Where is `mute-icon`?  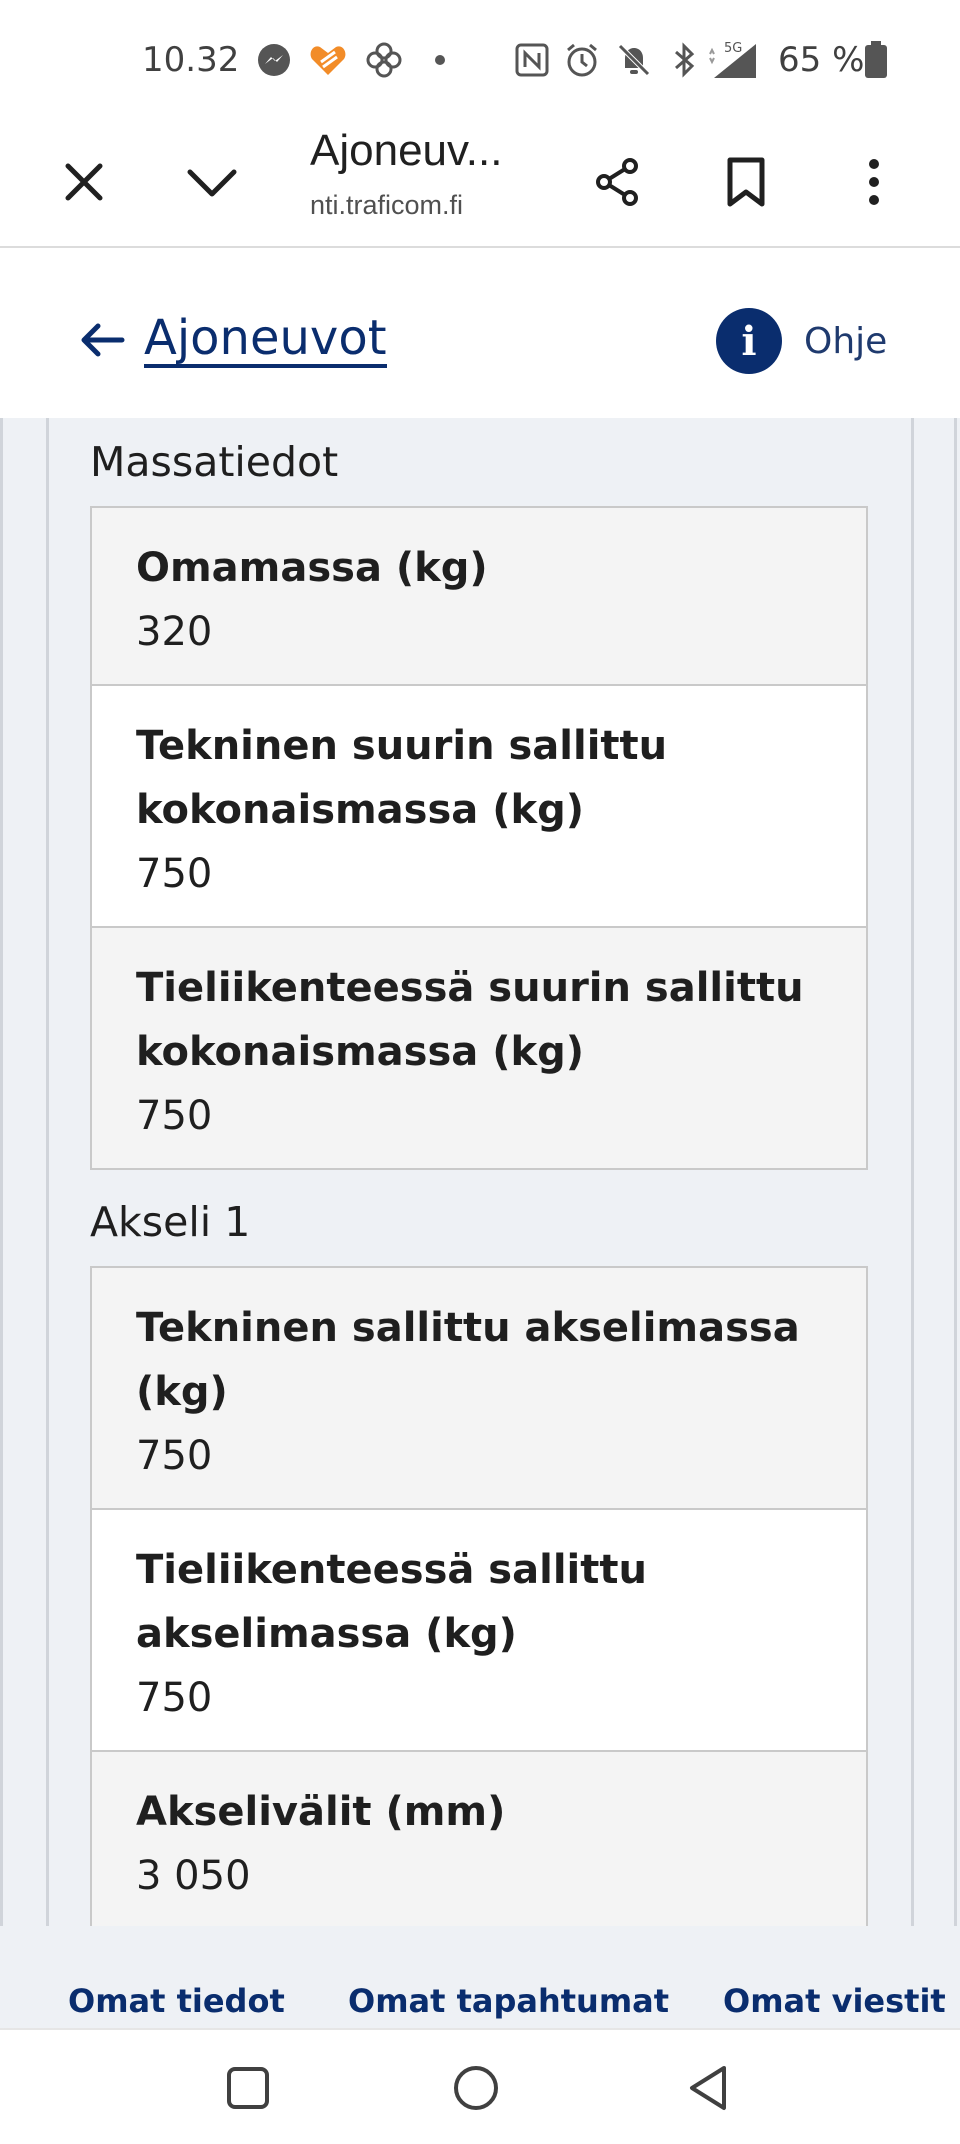
mute-icon is located at coordinates (634, 60).